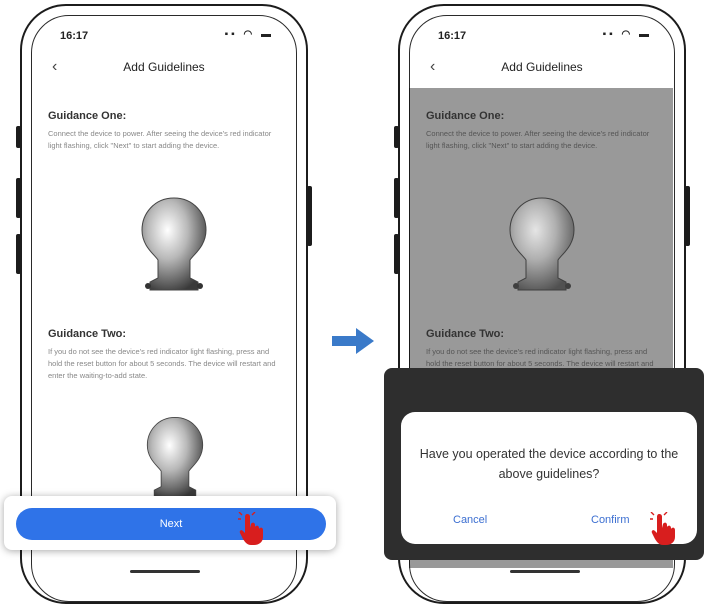 This screenshot has height=604, width=709. Describe the element at coordinates (353, 341) in the screenshot. I see `flow-arrow-icon` at that location.